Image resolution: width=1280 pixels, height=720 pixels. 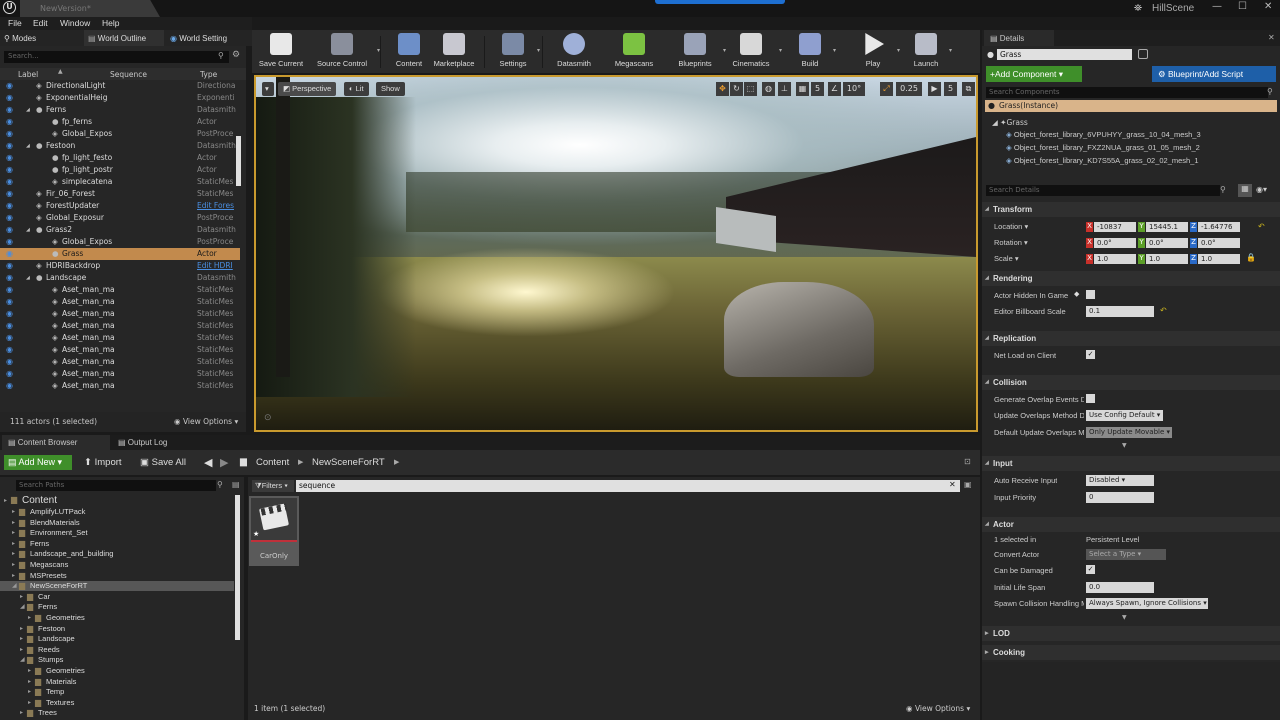 What do you see at coordinates (1167, 259) in the screenshot?
I see `scale-y-input: 1.0` at bounding box center [1167, 259].